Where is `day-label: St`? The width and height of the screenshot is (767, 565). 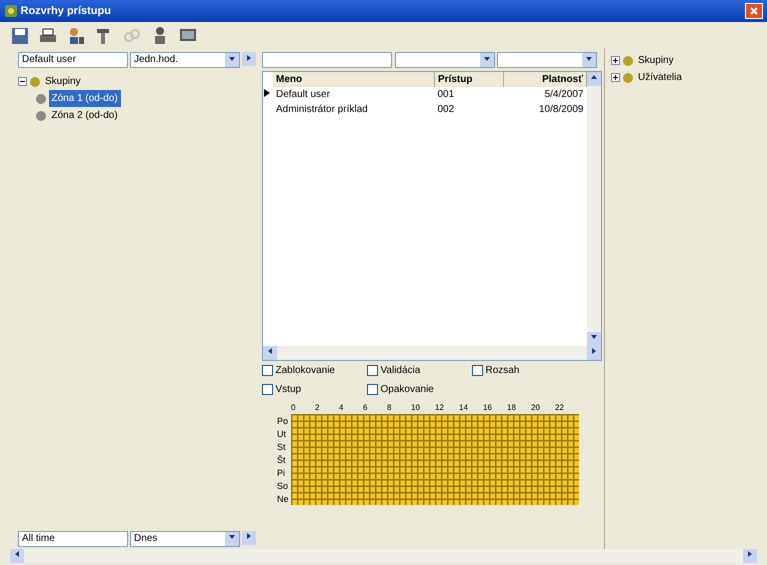
day-label: St is located at coordinates (282, 447).